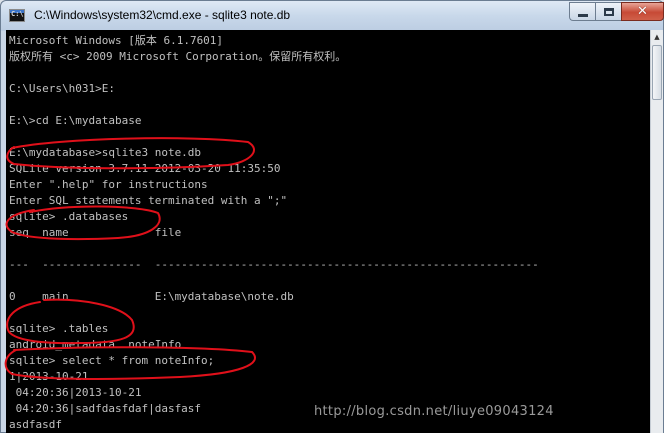 The height and width of the screenshot is (433, 664). I want to click on scroll-thumb, so click(657, 72).